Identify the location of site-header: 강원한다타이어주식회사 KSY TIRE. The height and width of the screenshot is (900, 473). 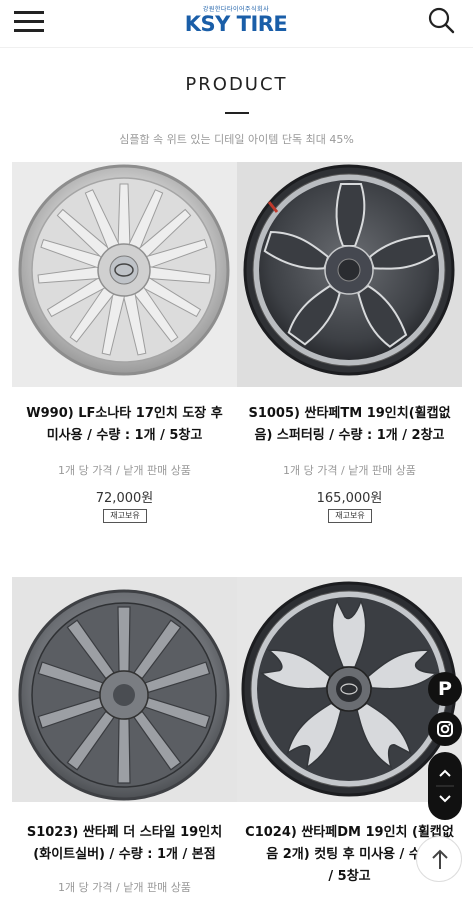
(236, 24).